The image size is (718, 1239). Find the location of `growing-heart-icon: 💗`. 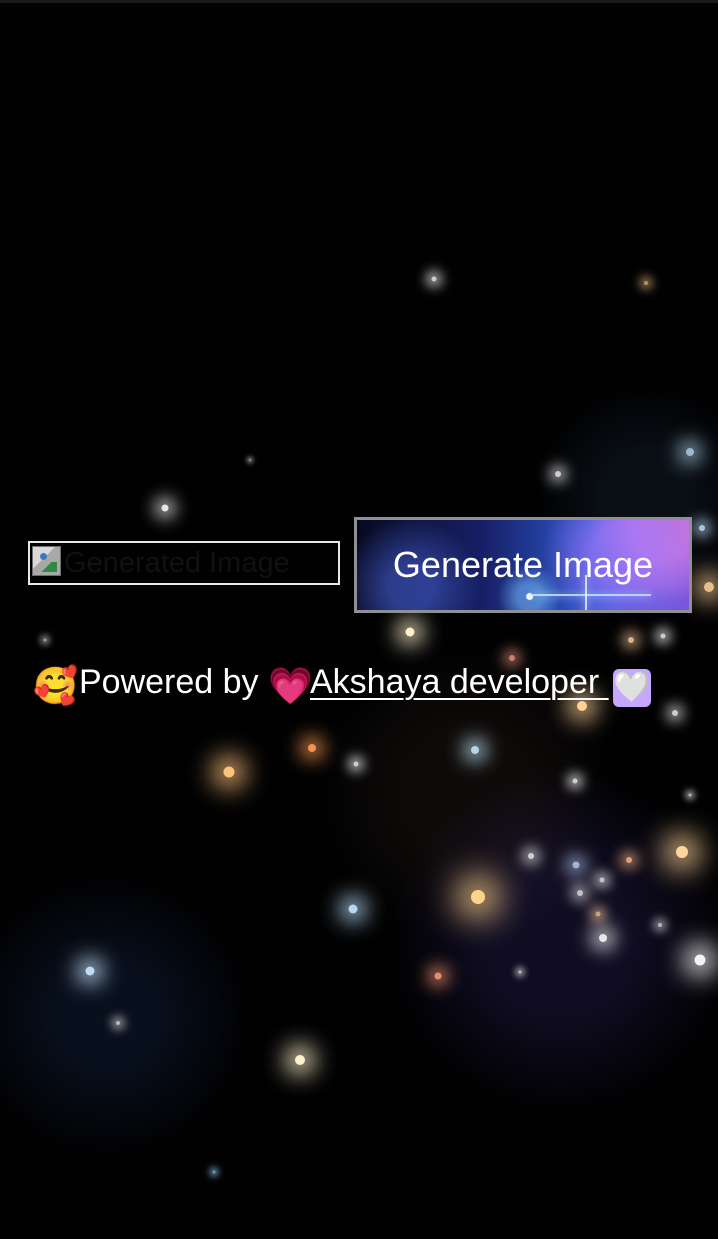

growing-heart-icon: 💗 is located at coordinates (290, 685).